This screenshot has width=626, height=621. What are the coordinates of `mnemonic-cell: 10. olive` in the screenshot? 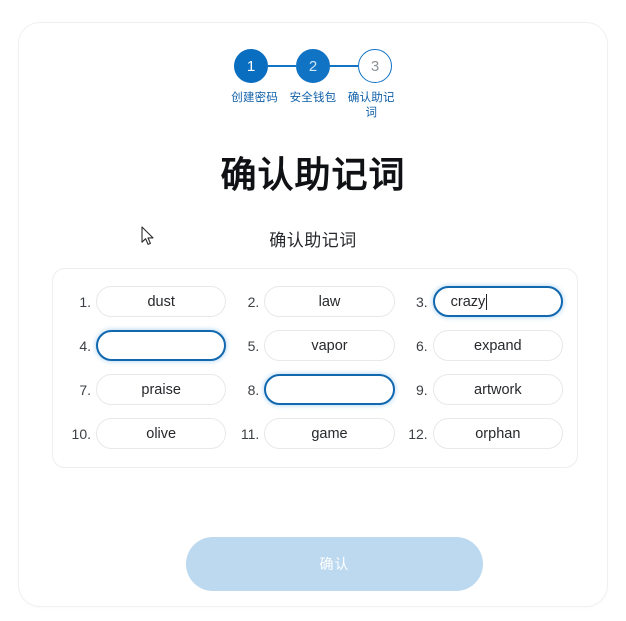 It's located at (147, 433).